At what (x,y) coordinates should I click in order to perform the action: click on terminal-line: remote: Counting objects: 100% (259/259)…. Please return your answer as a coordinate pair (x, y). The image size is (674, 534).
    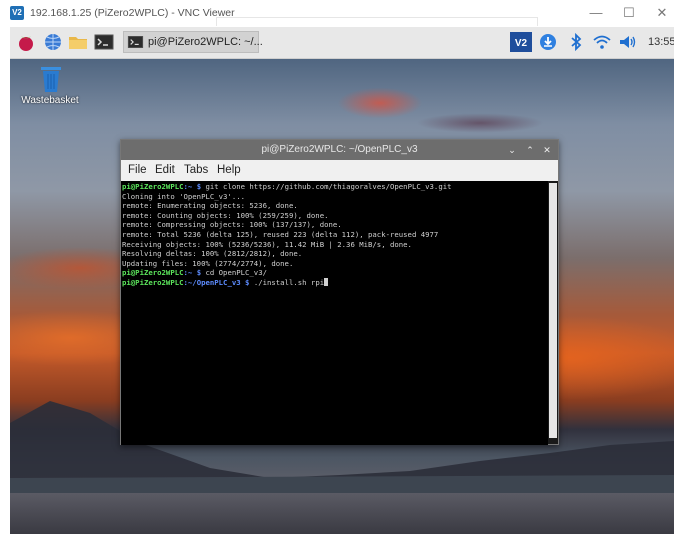
    Looking at the image, I should click on (334, 216).